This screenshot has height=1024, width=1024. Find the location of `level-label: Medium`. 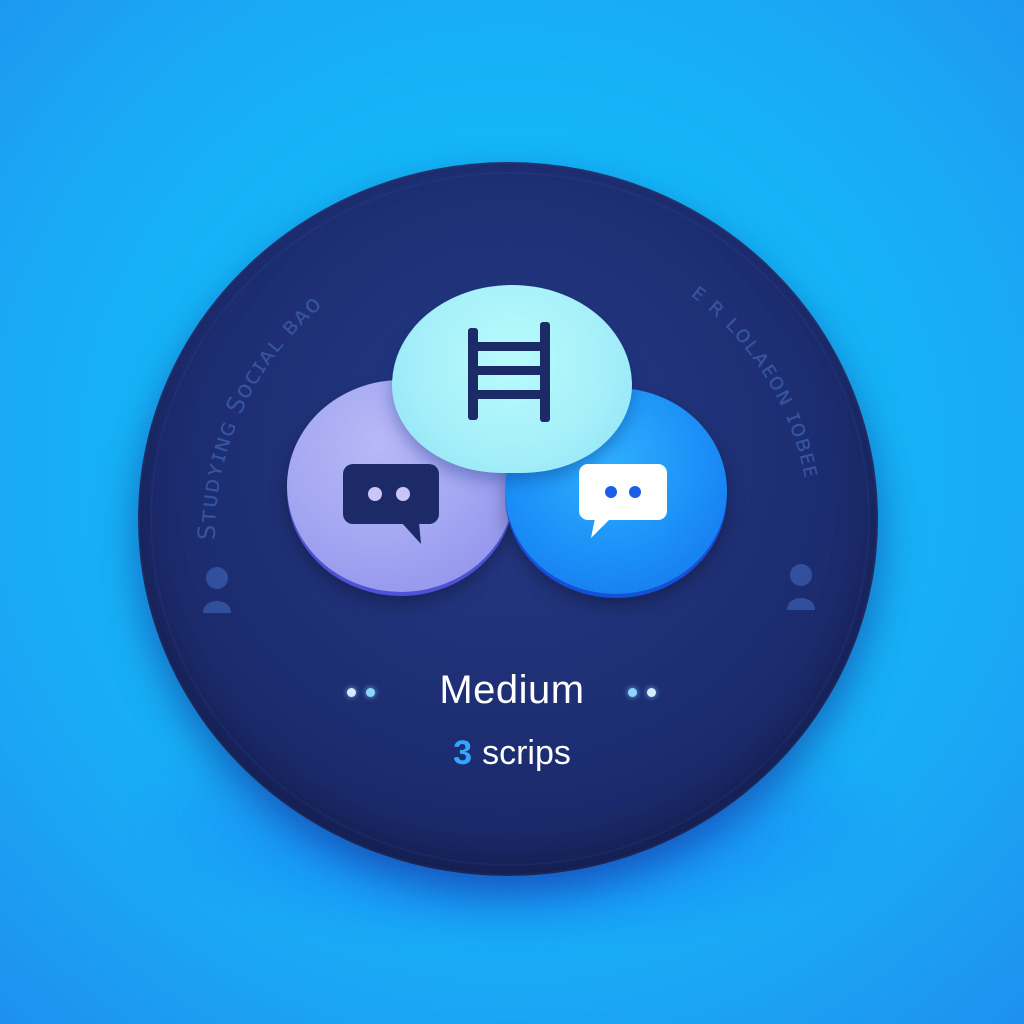

level-label: Medium is located at coordinates (512, 690).